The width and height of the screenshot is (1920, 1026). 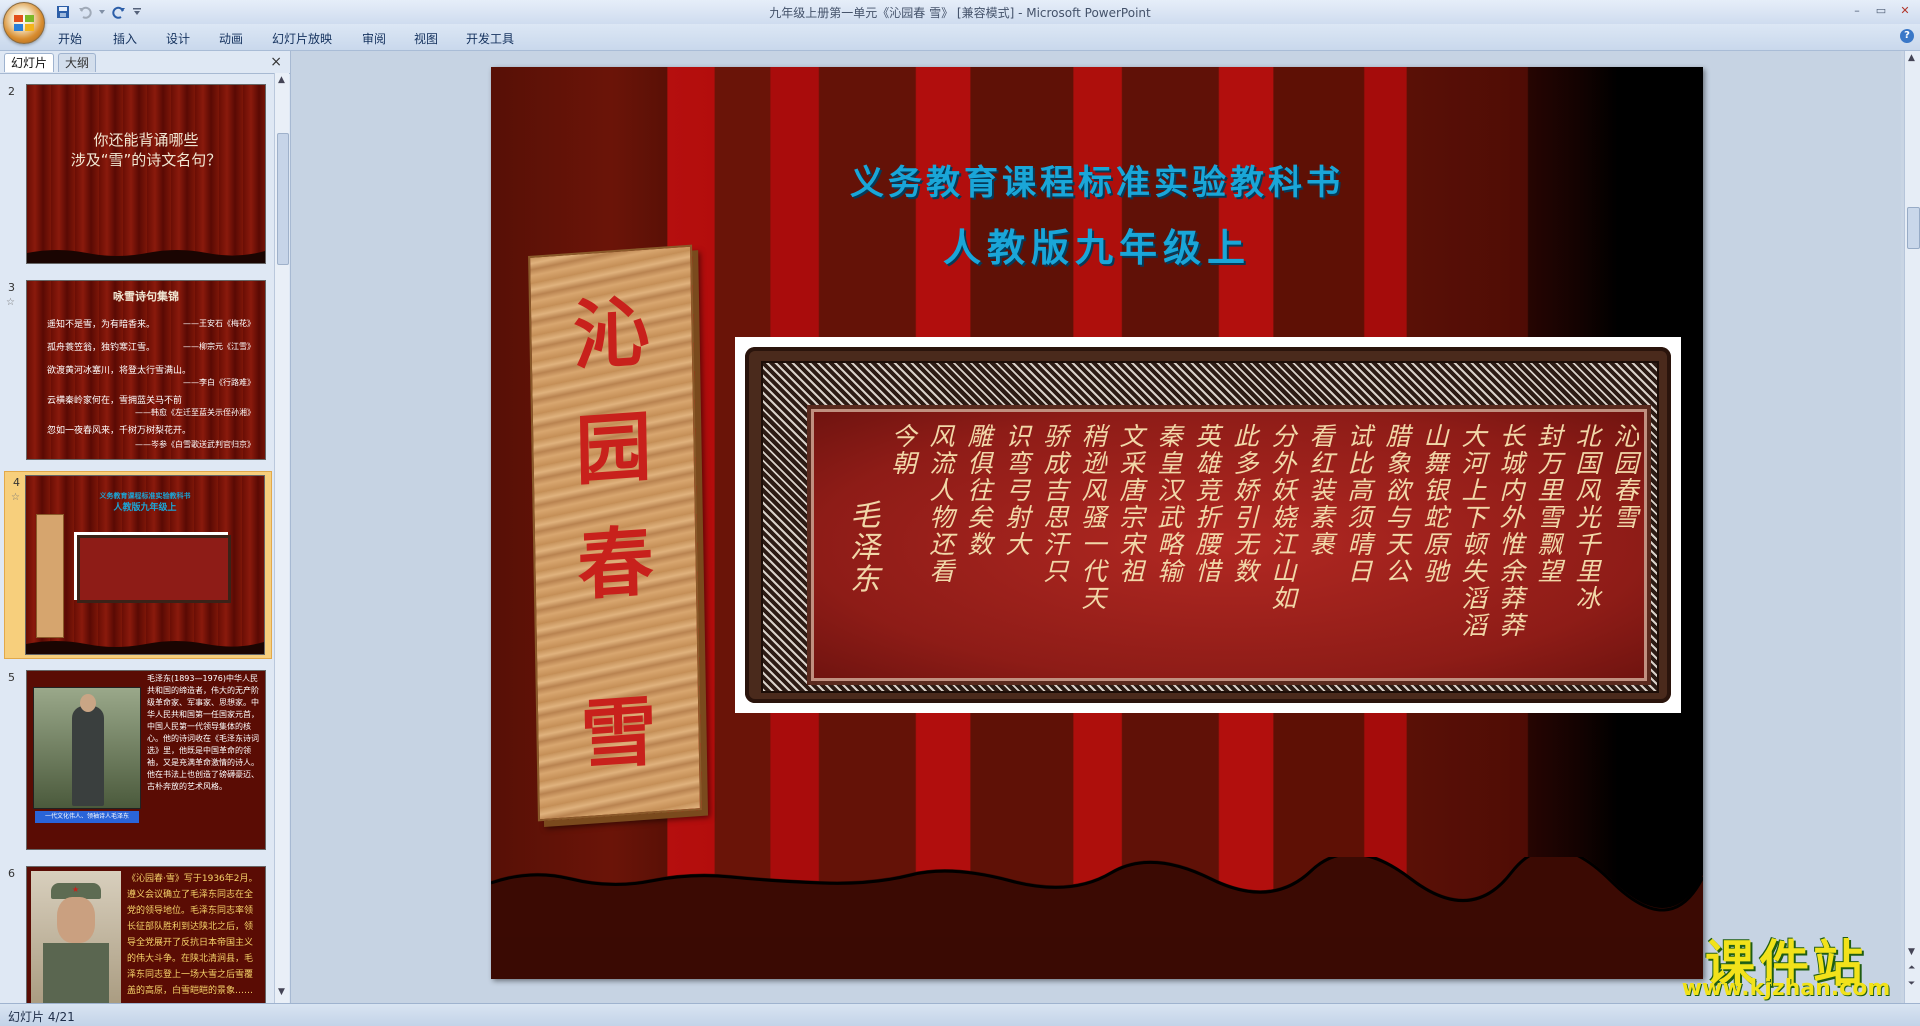 I want to click on thumbnail-text: 涉及“雪”的诗文名句？, so click(x=146, y=160).